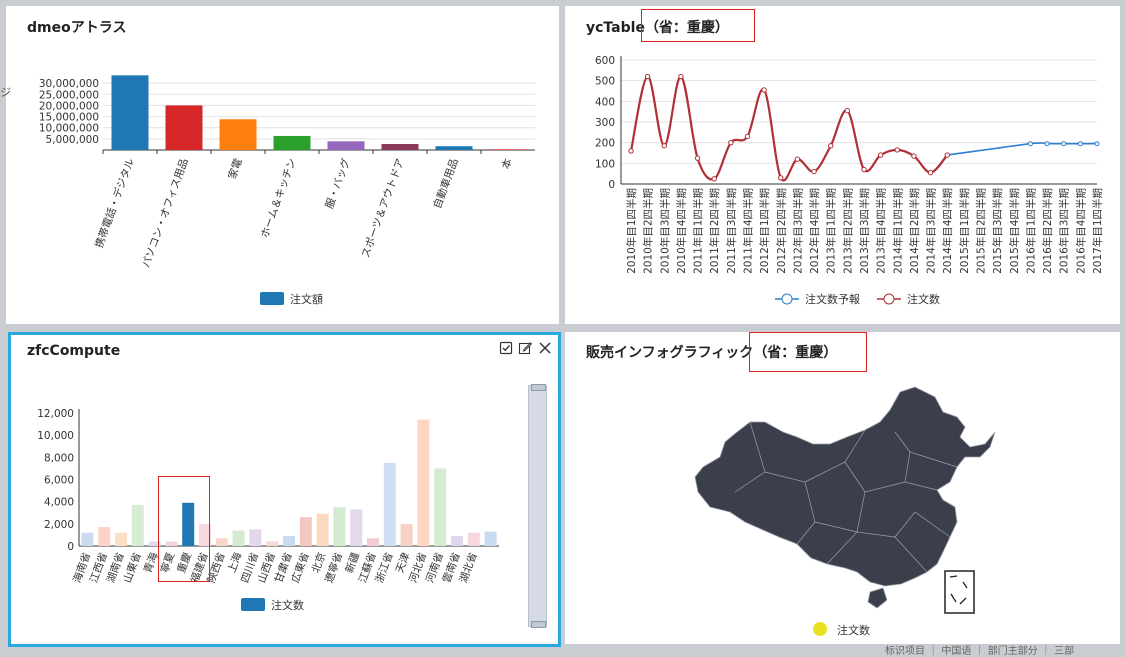 This screenshot has width=1126, height=657. I want to click on left-edge-glyph: ジ, so click(5, 92).